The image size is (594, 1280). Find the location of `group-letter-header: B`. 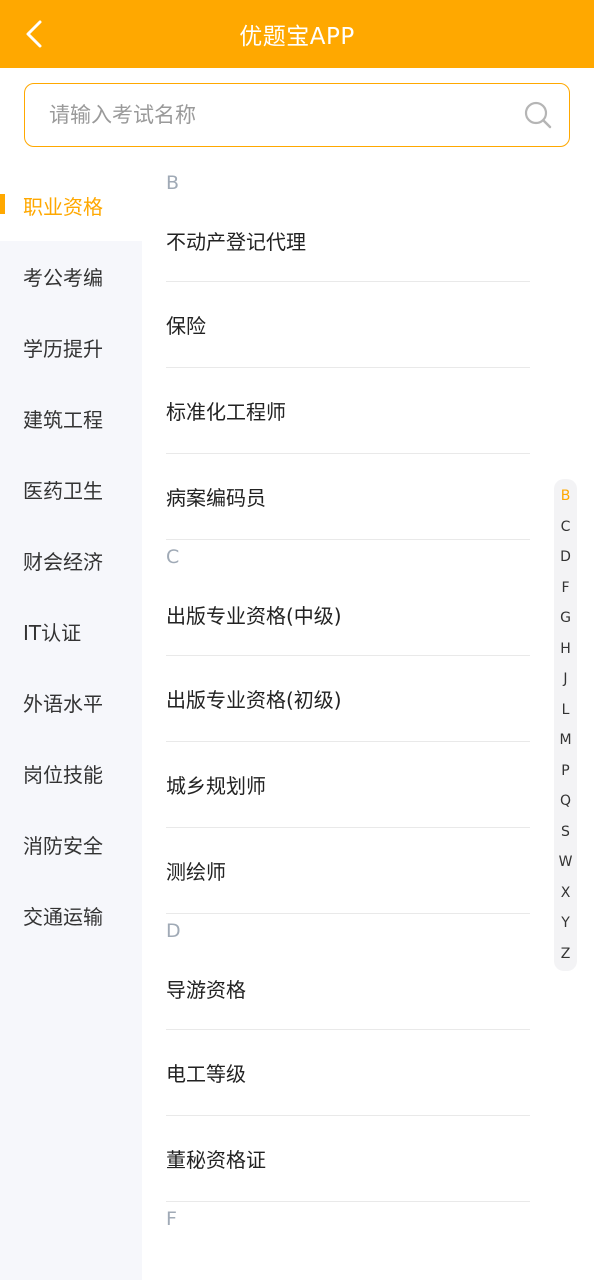

group-letter-header: B is located at coordinates (173, 183).